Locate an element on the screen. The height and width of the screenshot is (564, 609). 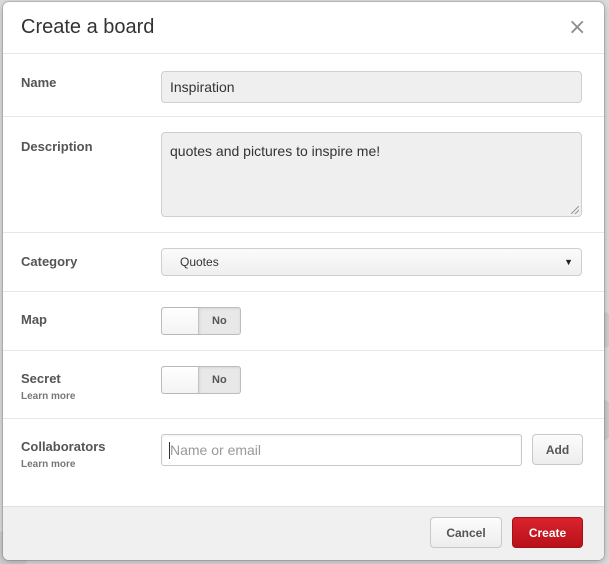
category-selected-value: Quotes is located at coordinates (199, 262).